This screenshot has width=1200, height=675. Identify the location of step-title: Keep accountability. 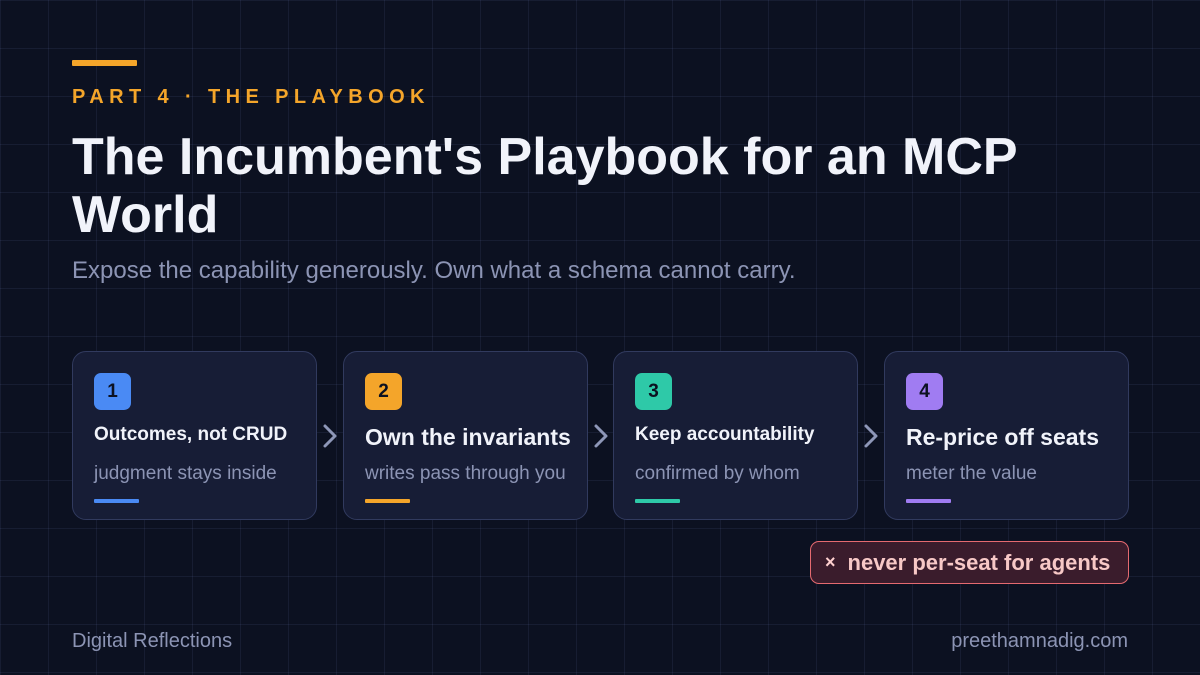
(725, 434).